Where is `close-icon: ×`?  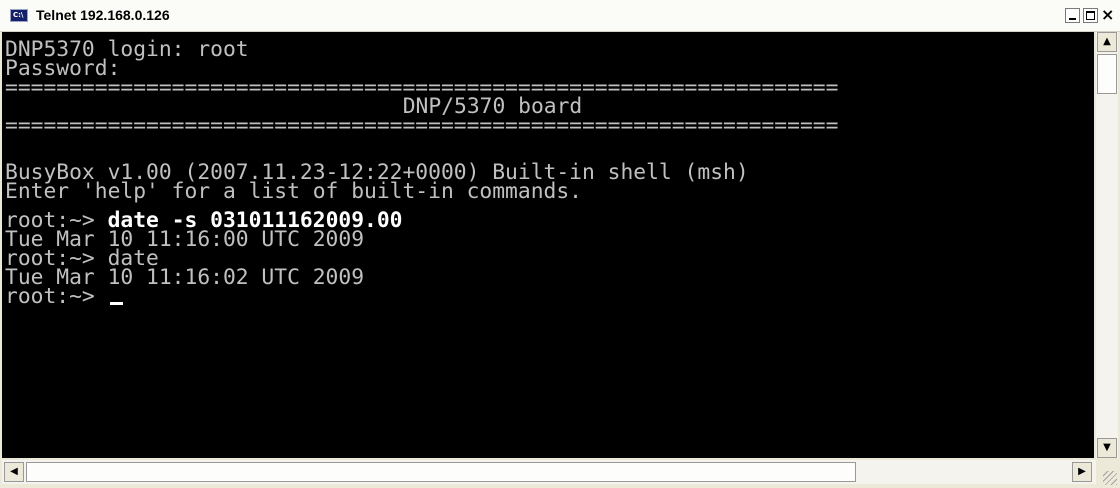 close-icon: × is located at coordinates (1108, 14).